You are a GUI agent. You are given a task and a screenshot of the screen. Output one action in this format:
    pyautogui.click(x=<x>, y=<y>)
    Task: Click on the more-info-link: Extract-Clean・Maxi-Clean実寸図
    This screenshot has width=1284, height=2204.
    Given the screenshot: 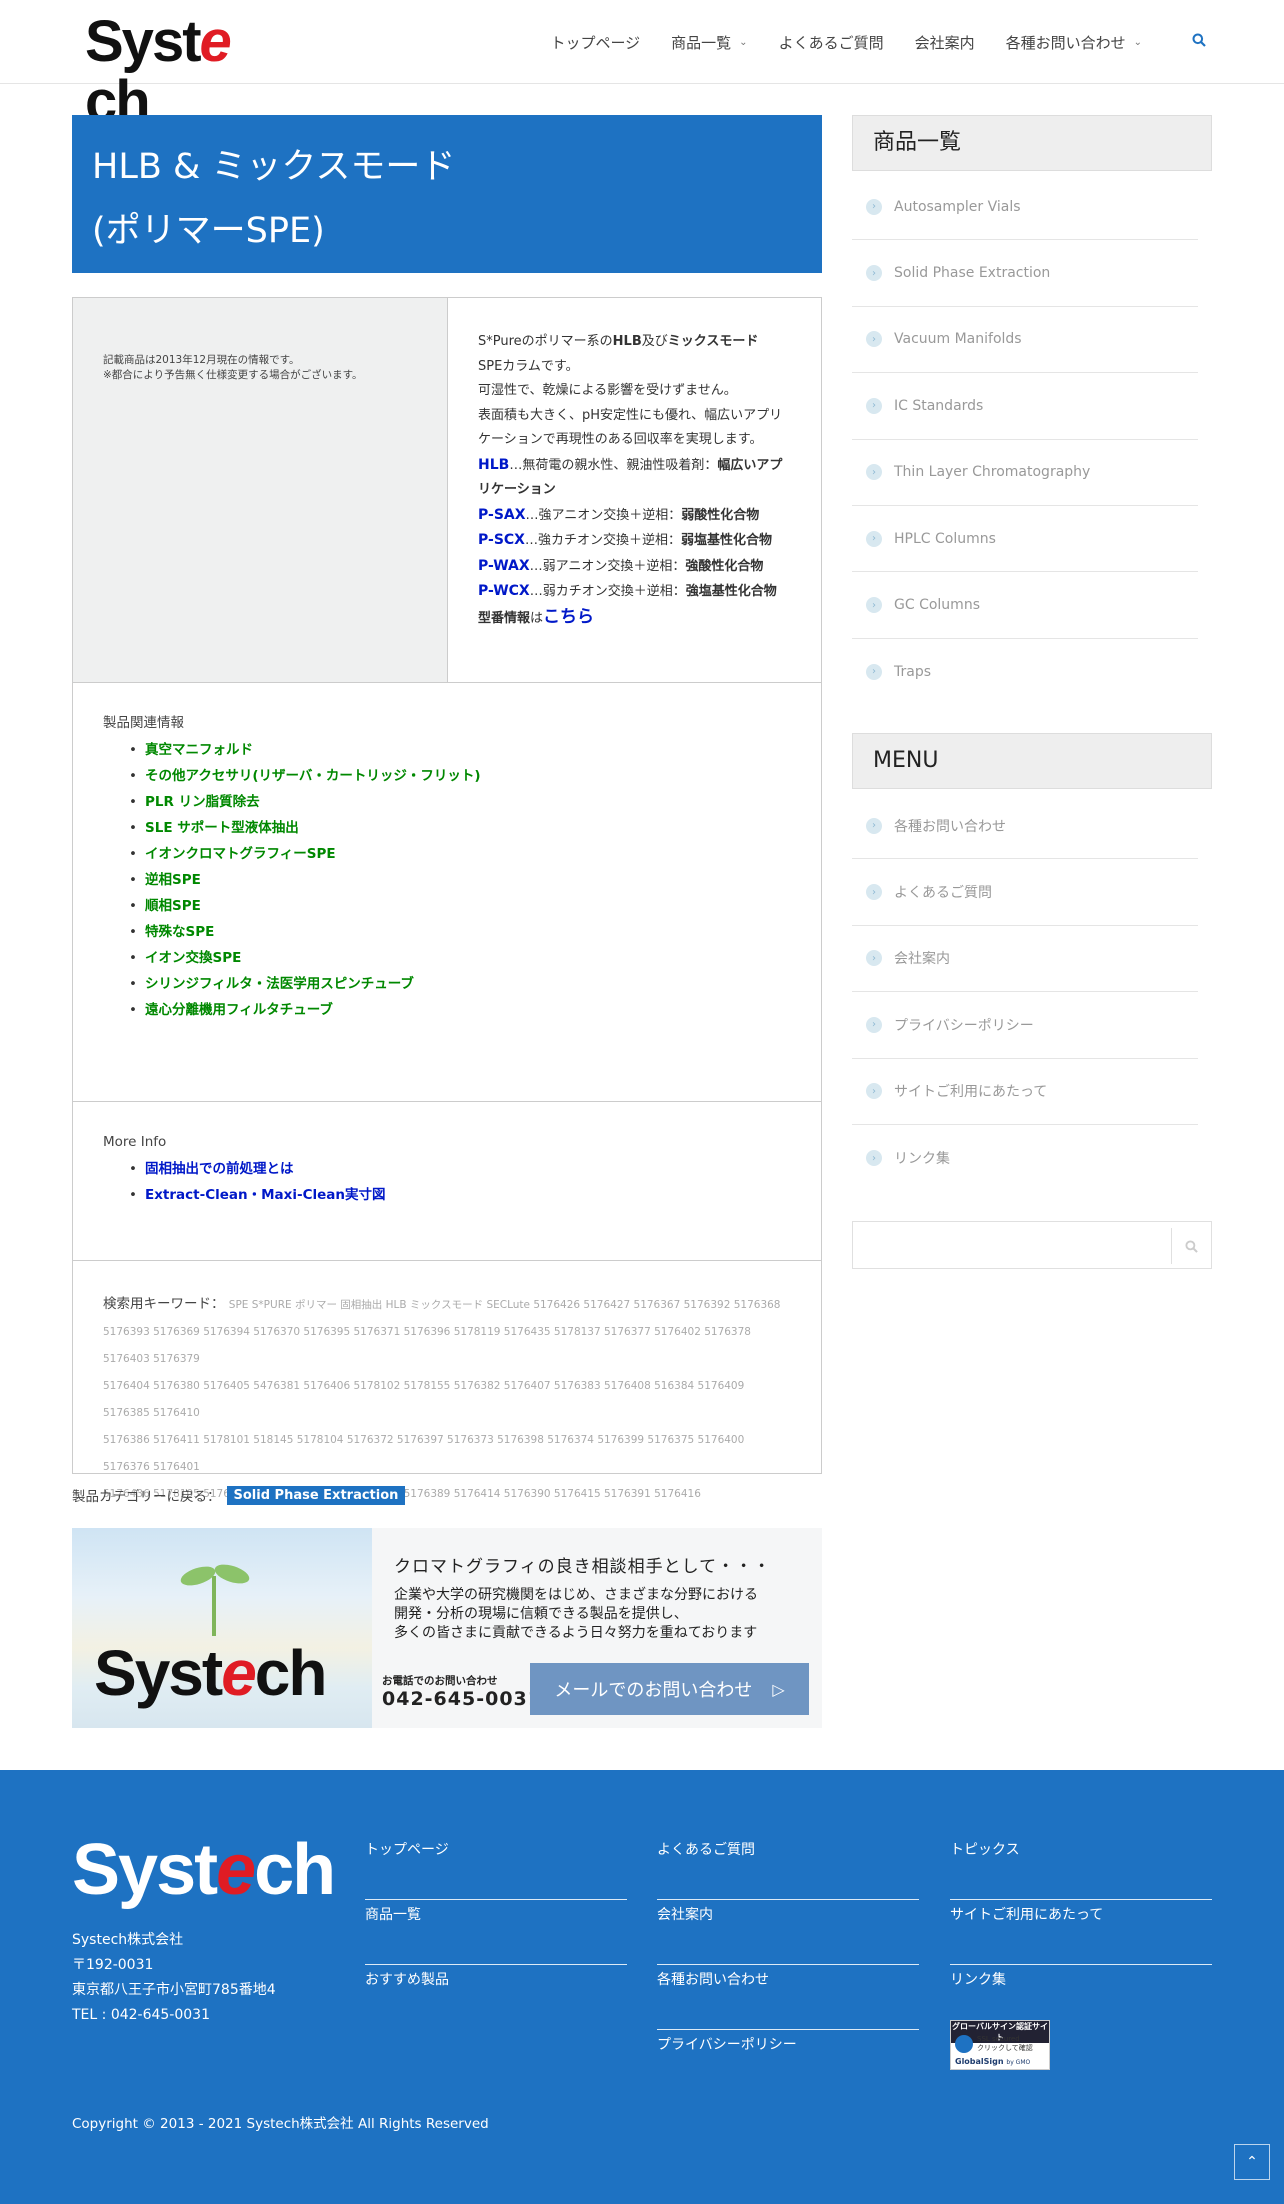 What is the action you would take?
    pyautogui.click(x=265, y=1195)
    